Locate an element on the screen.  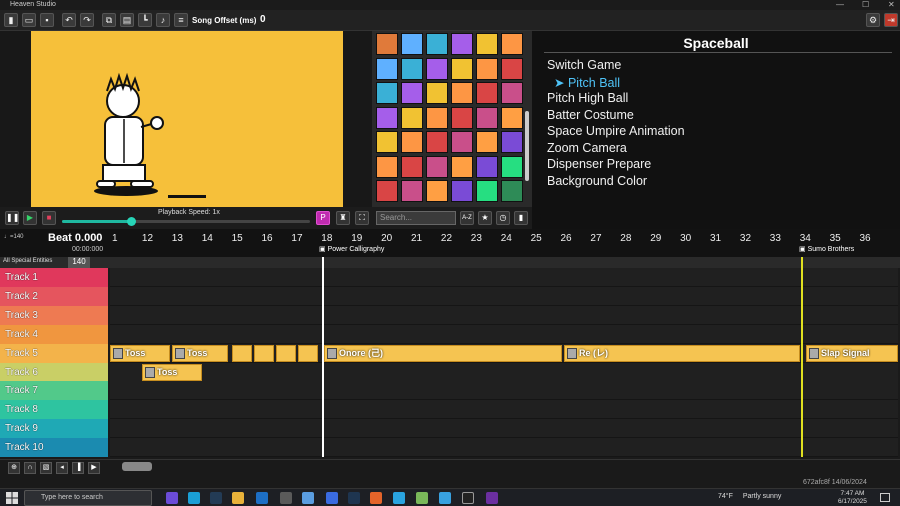
copy-icon: ⧉ is located at coordinates (109, 20).